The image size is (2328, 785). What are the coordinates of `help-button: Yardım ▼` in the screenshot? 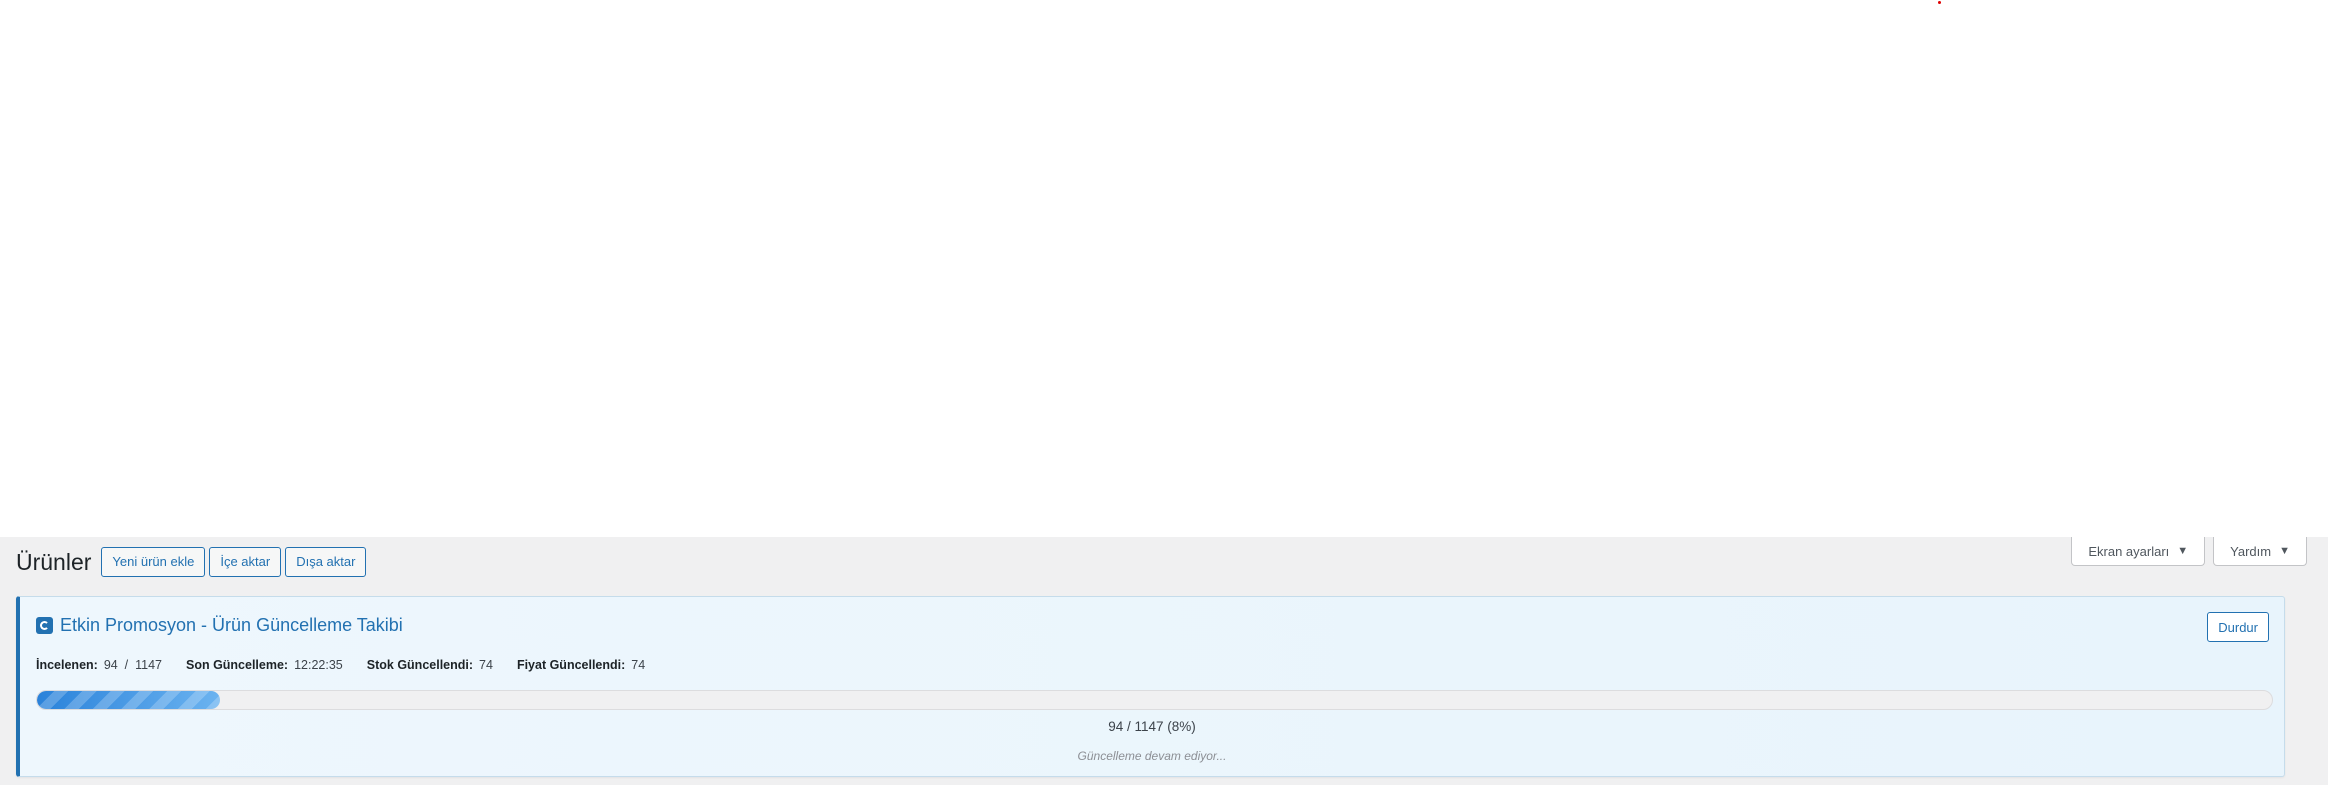 It's located at (2260, 551).